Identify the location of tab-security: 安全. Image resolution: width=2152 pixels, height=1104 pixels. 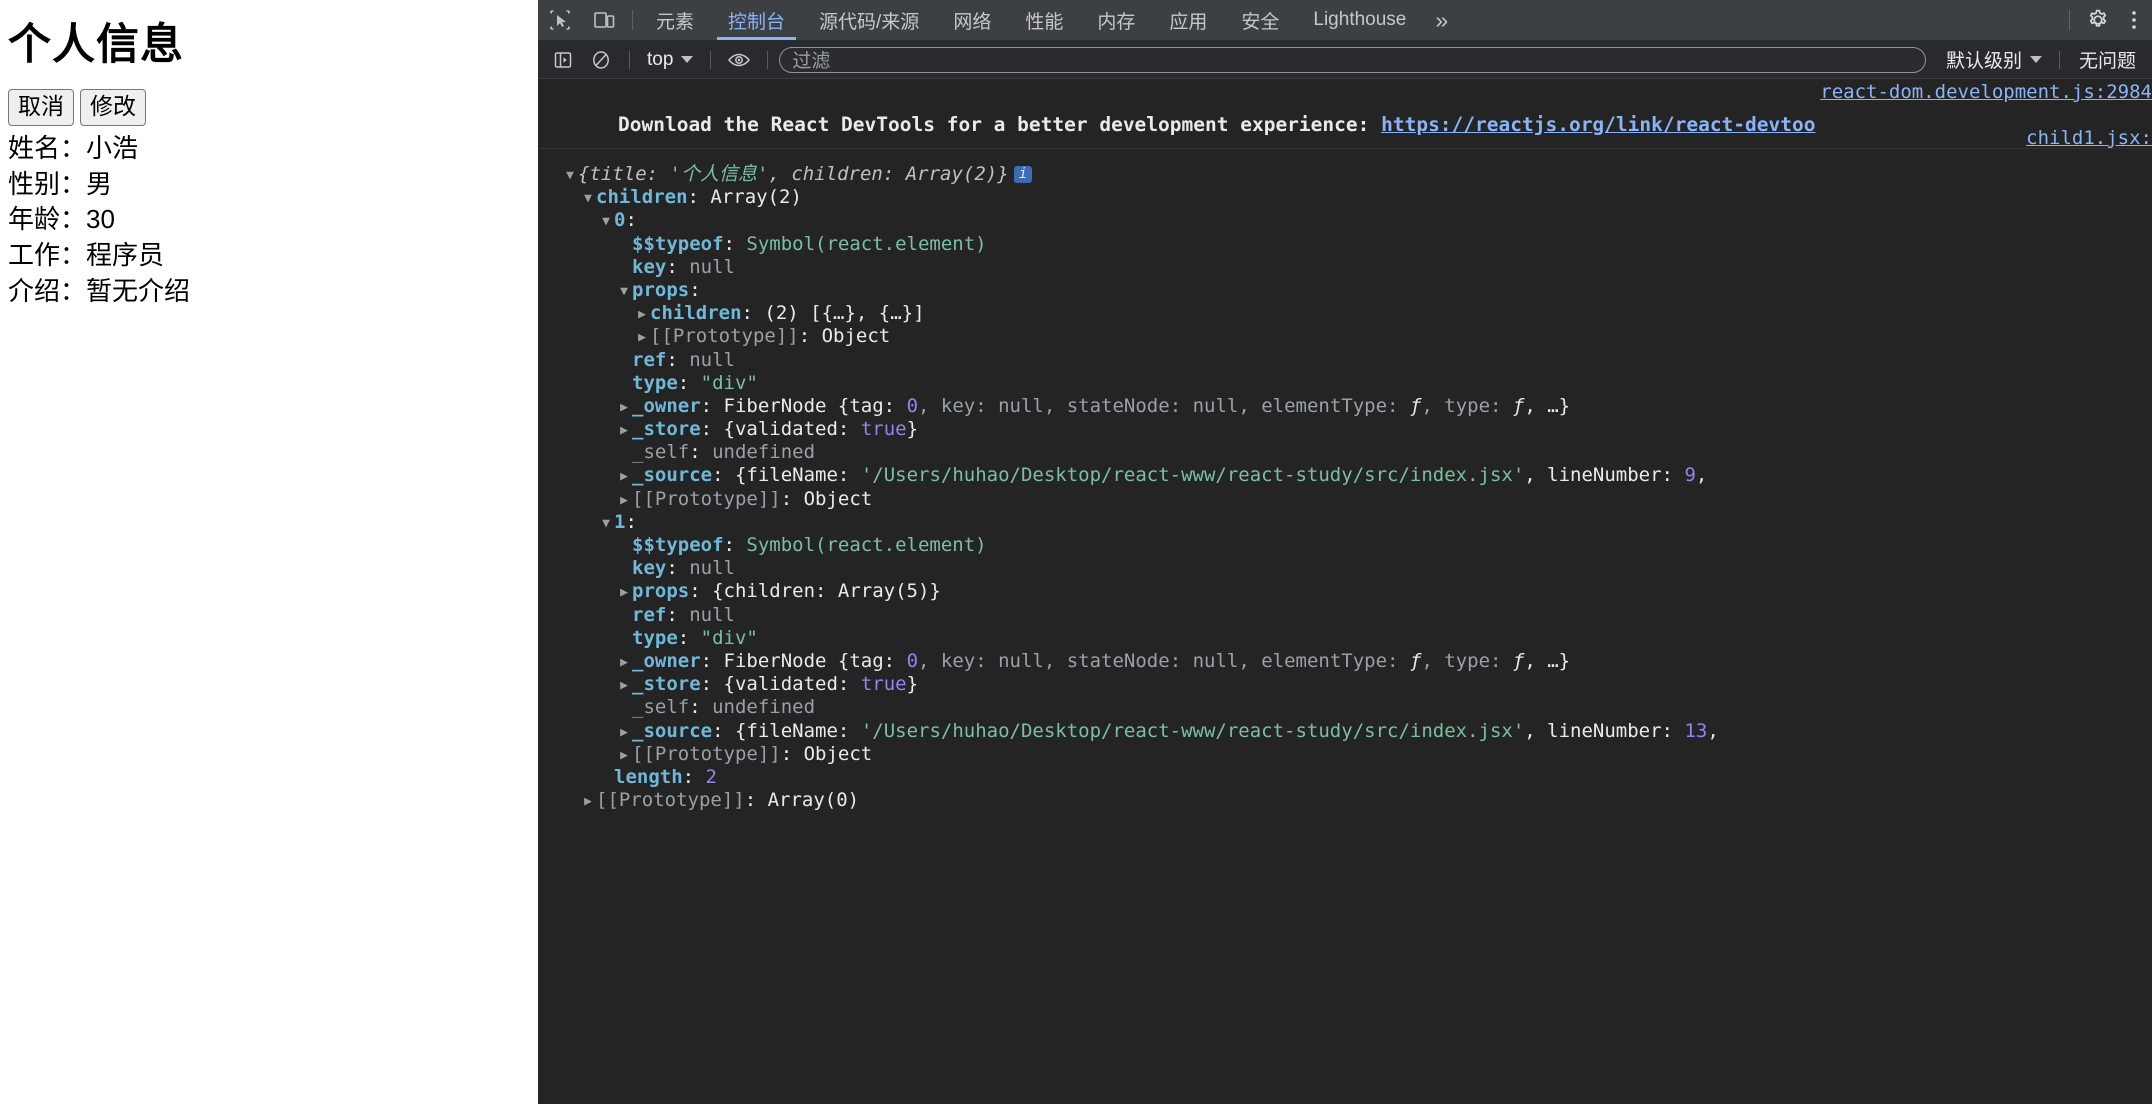
(1260, 20).